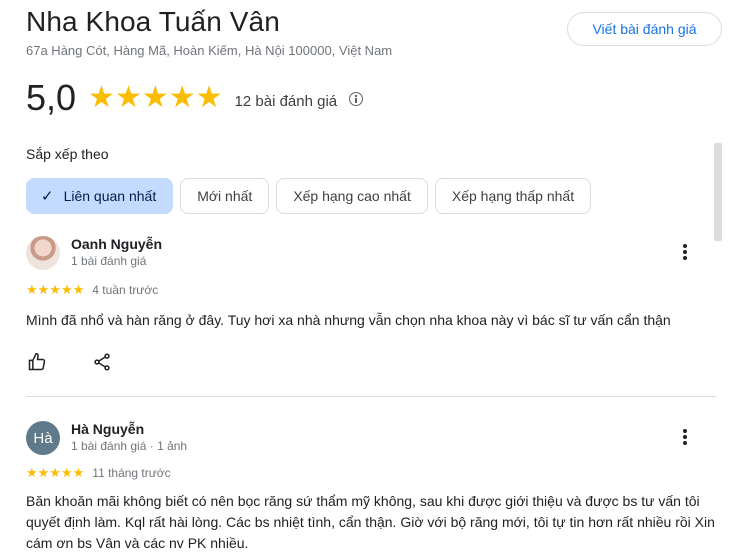 This screenshot has width=750, height=560. What do you see at coordinates (51, 97) in the screenshot?
I see `rating-value: 5,0` at bounding box center [51, 97].